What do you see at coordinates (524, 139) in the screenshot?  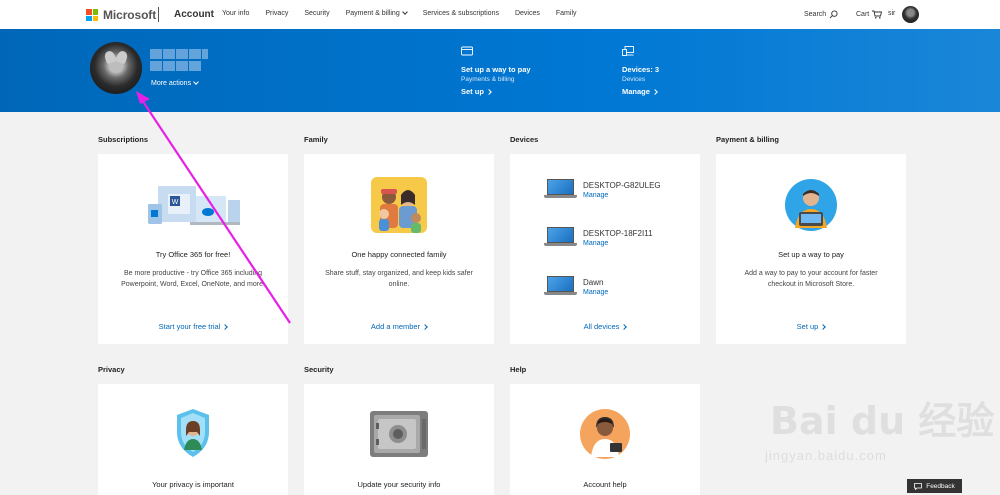 I see `devices-heading: Devices` at bounding box center [524, 139].